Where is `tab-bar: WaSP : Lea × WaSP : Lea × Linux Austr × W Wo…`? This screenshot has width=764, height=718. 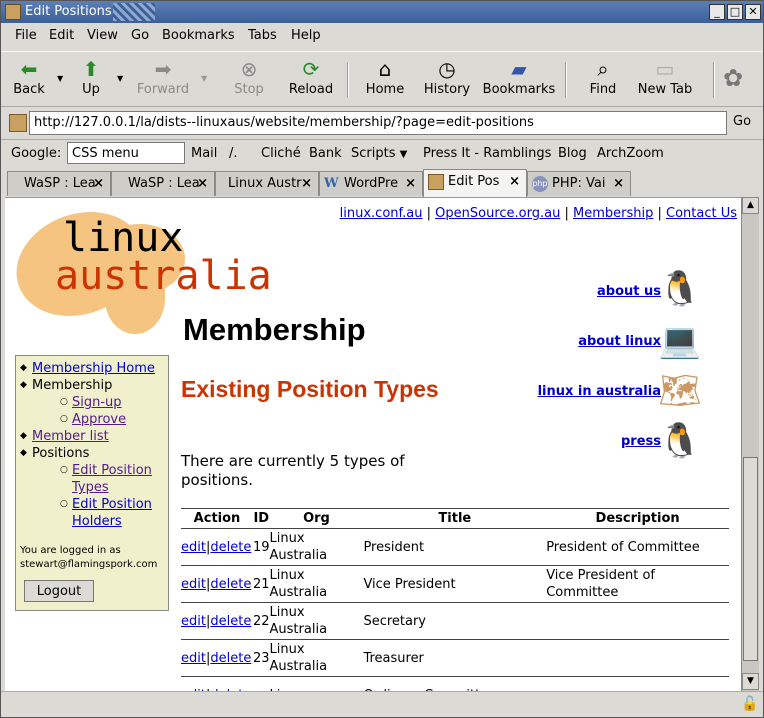 tab-bar: WaSP : Lea × WaSP : Lea × Linux Austr × W Wo… is located at coordinates (382, 183).